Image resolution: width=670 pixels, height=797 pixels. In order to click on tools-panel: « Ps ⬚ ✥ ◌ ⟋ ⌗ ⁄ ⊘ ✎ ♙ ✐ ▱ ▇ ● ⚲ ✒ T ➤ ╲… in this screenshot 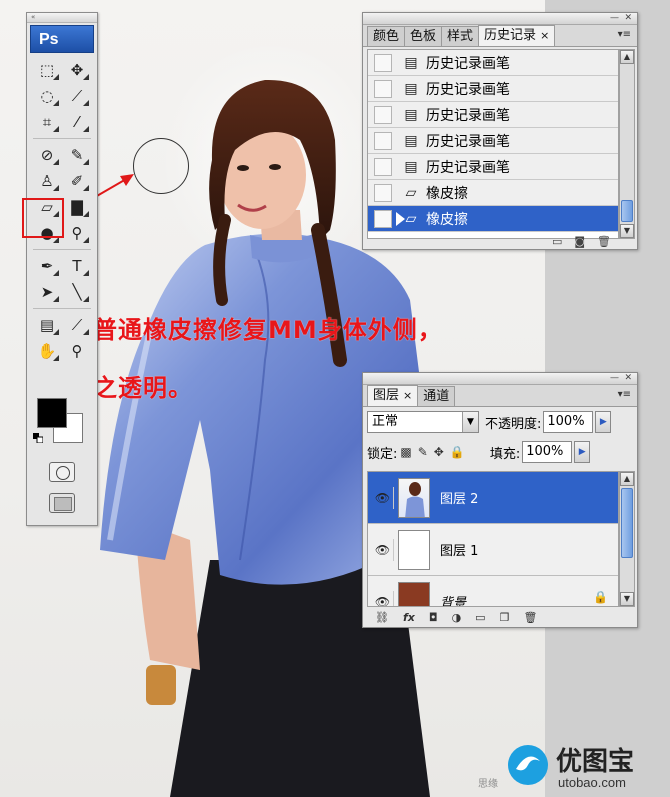, I will do `click(62, 269)`.